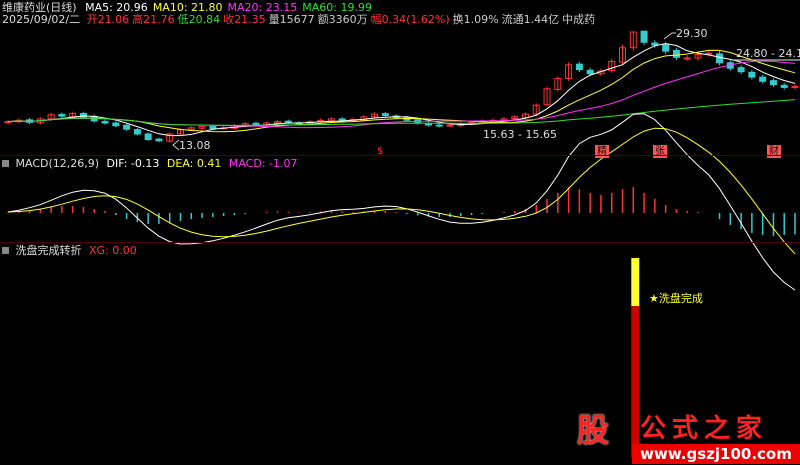  I want to click on range-mid-annotation: 15.63 - 15.65, so click(520, 134).